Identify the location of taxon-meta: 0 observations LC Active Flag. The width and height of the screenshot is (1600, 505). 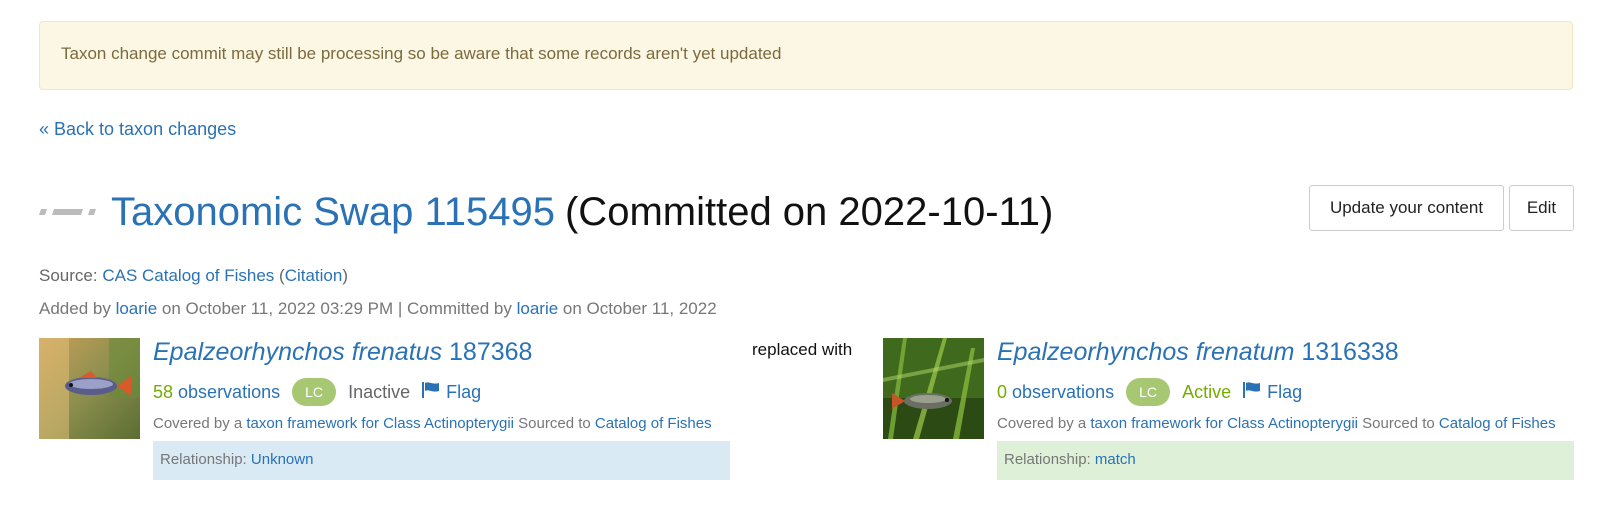
(1285, 392).